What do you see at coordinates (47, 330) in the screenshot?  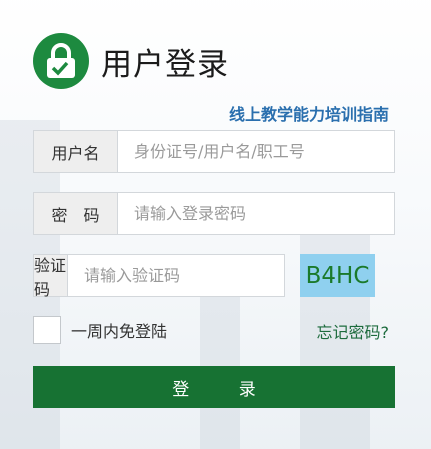 I see `remember-checkbox` at bounding box center [47, 330].